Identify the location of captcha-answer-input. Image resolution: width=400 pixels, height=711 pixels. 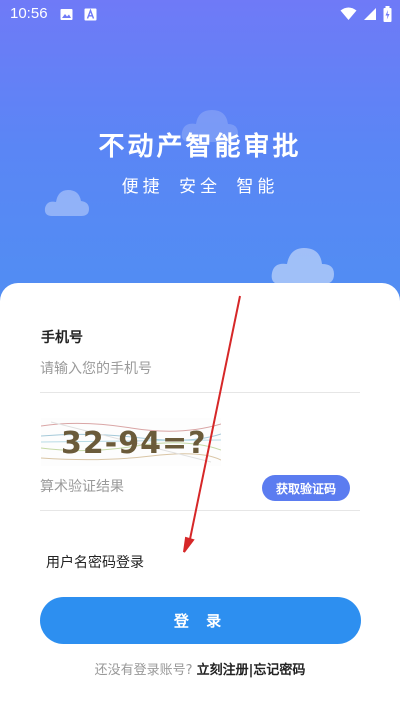
(145, 487).